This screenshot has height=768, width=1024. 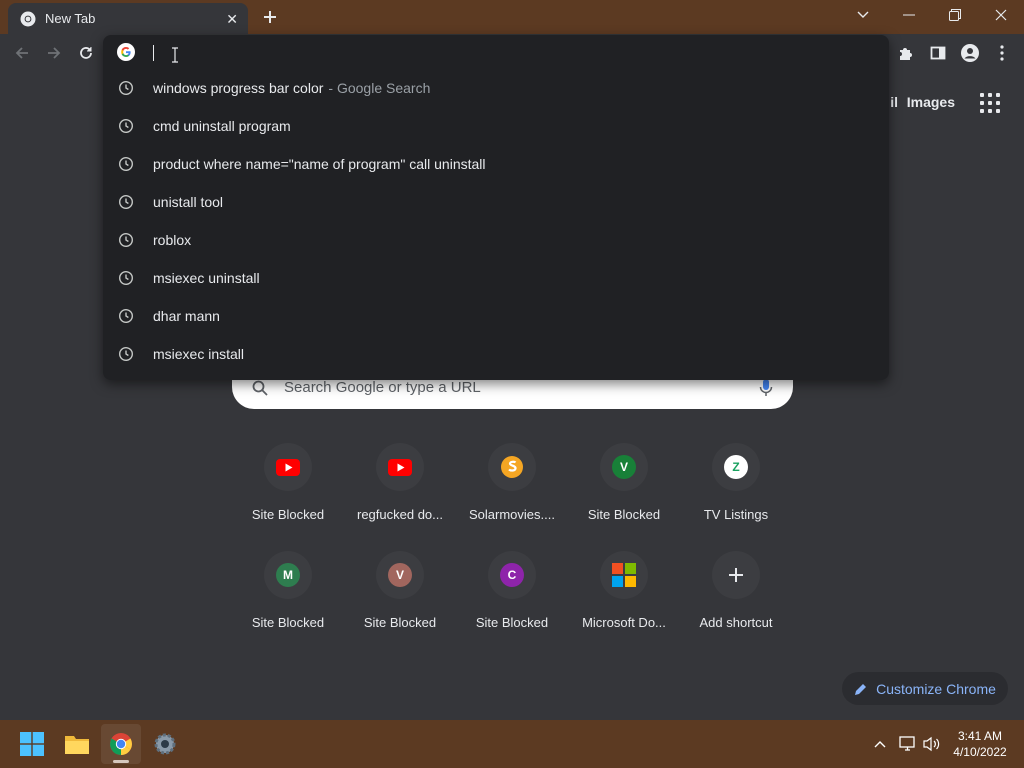 I want to click on chevron-down-icon, so click(x=863, y=14).